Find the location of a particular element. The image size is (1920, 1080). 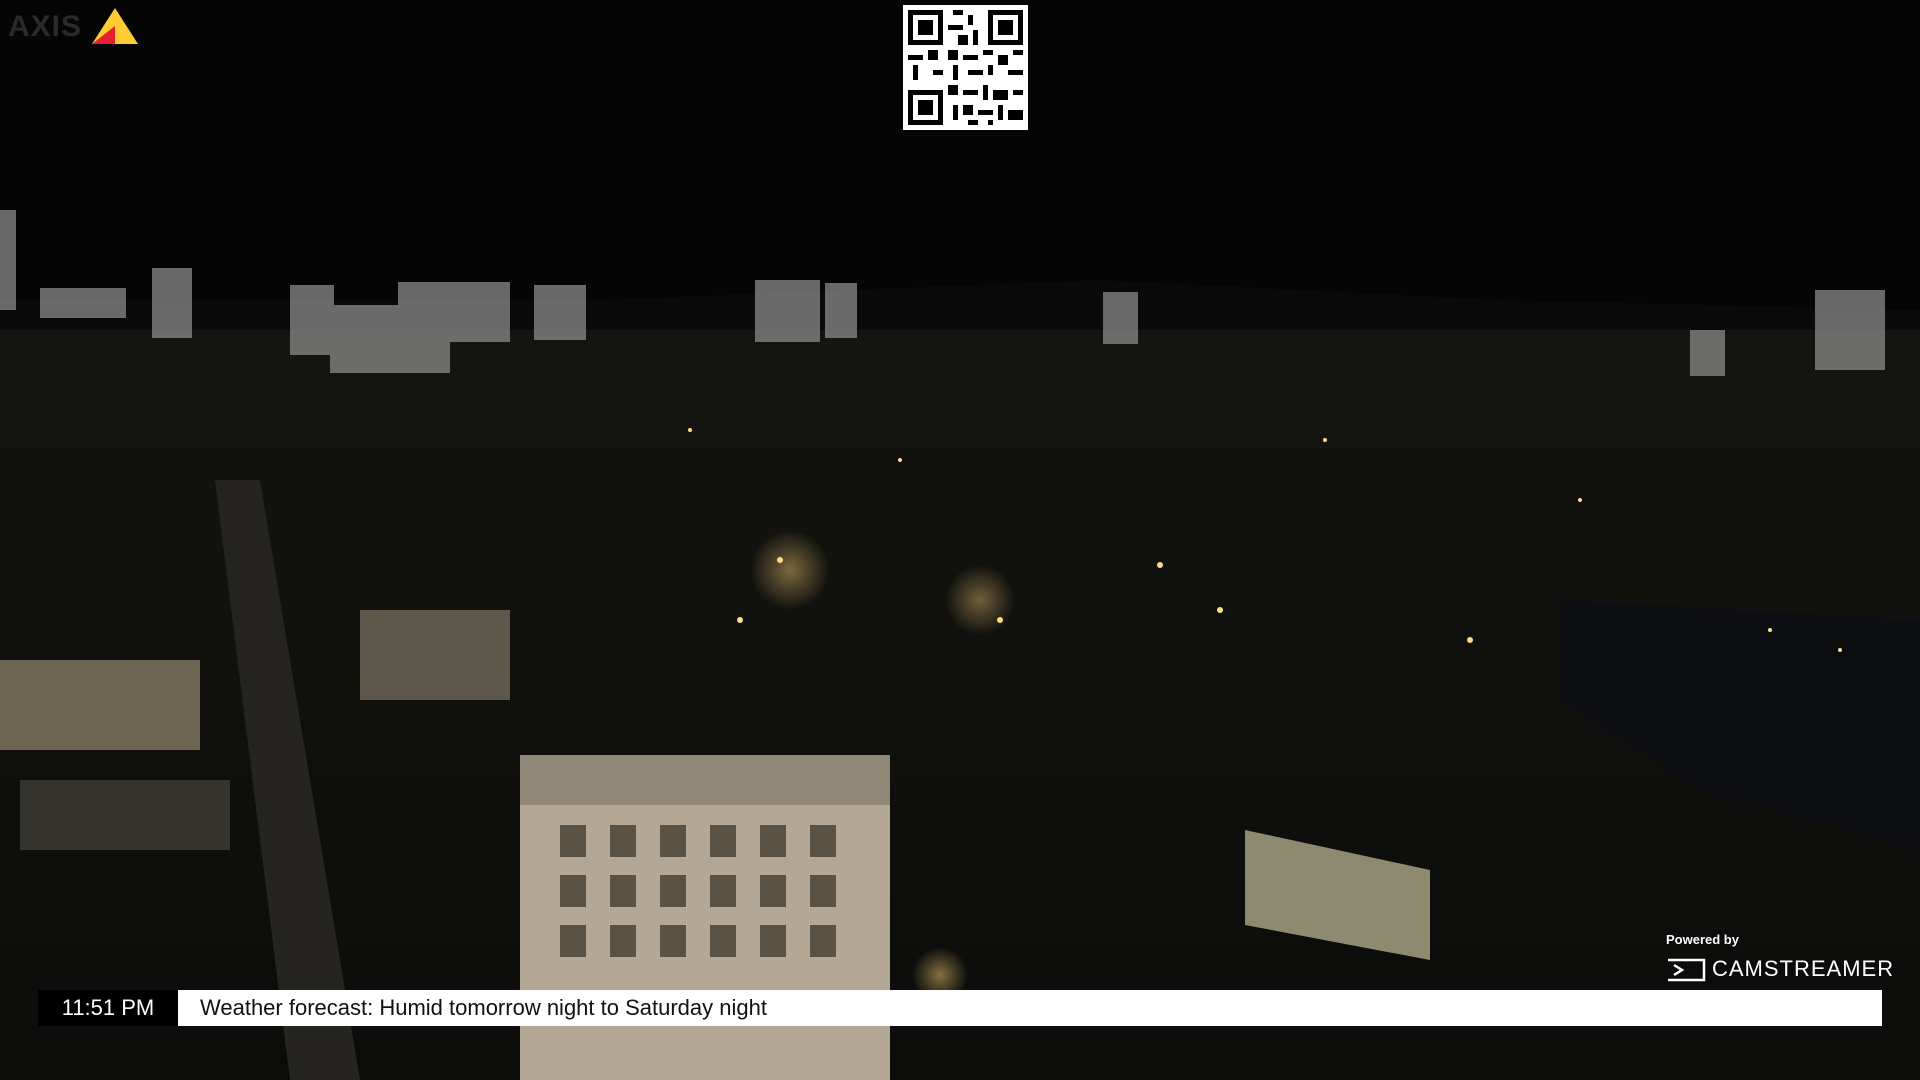

camstreamer-wordmark: CAMSTREAMER is located at coordinates (1803, 968).